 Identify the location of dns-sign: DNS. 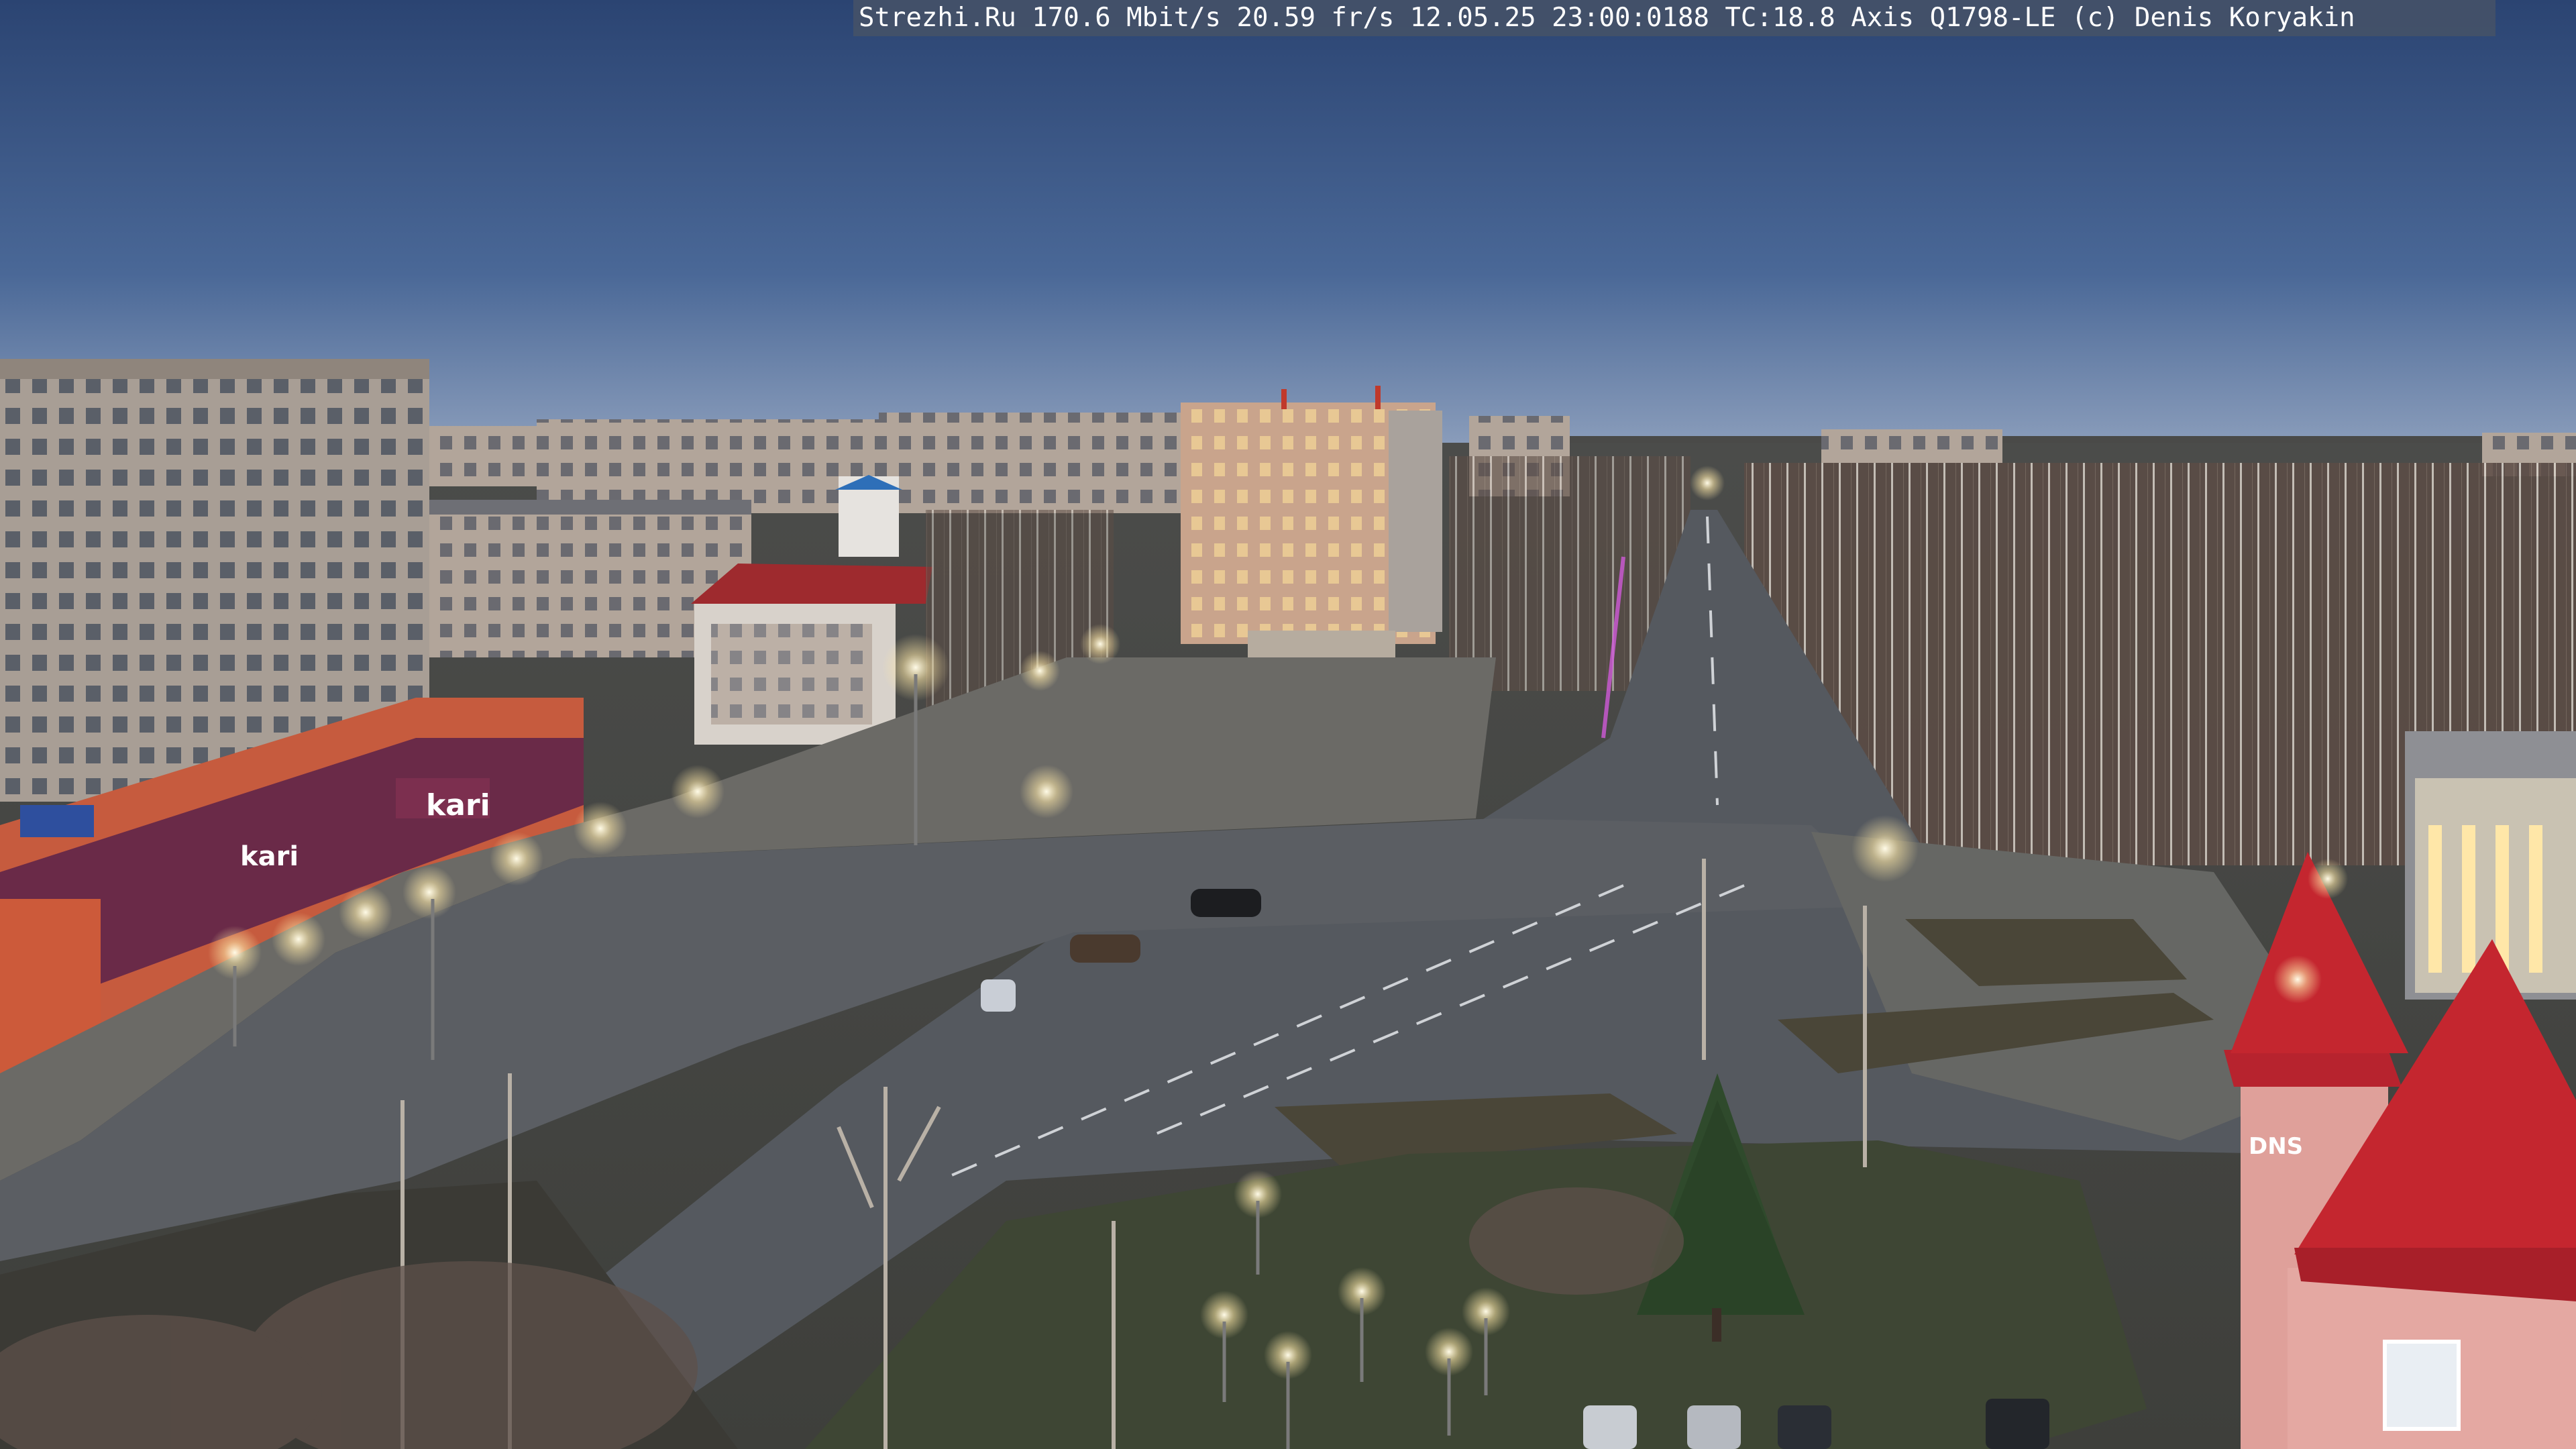
(2276, 1146).